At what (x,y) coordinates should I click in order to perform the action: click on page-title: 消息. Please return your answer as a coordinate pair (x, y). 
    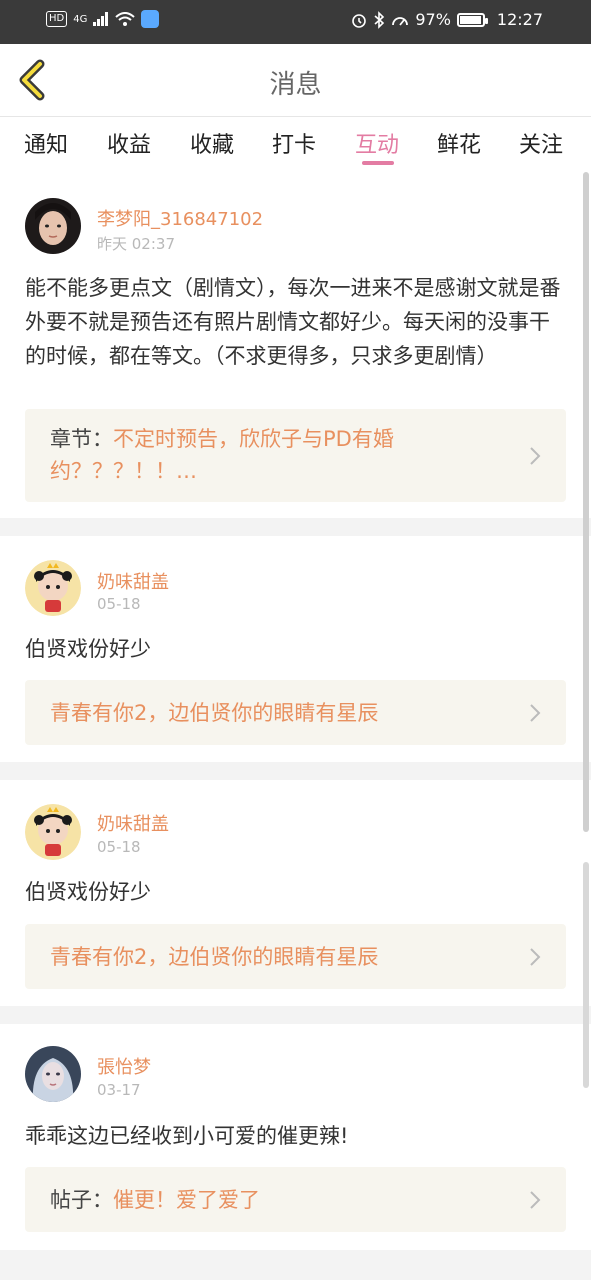
    Looking at the image, I should click on (295, 85).